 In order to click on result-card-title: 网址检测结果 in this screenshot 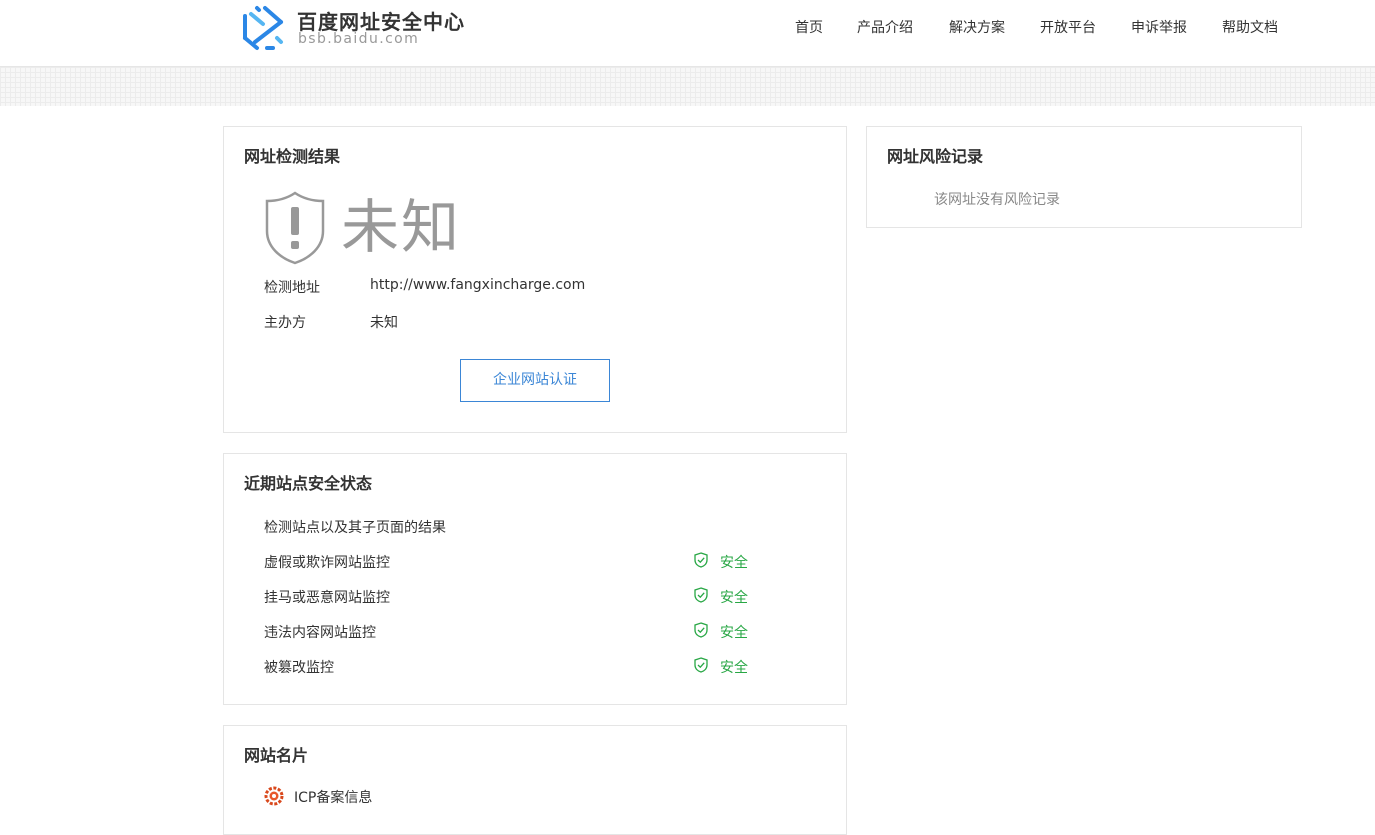, I will do `click(292, 156)`.